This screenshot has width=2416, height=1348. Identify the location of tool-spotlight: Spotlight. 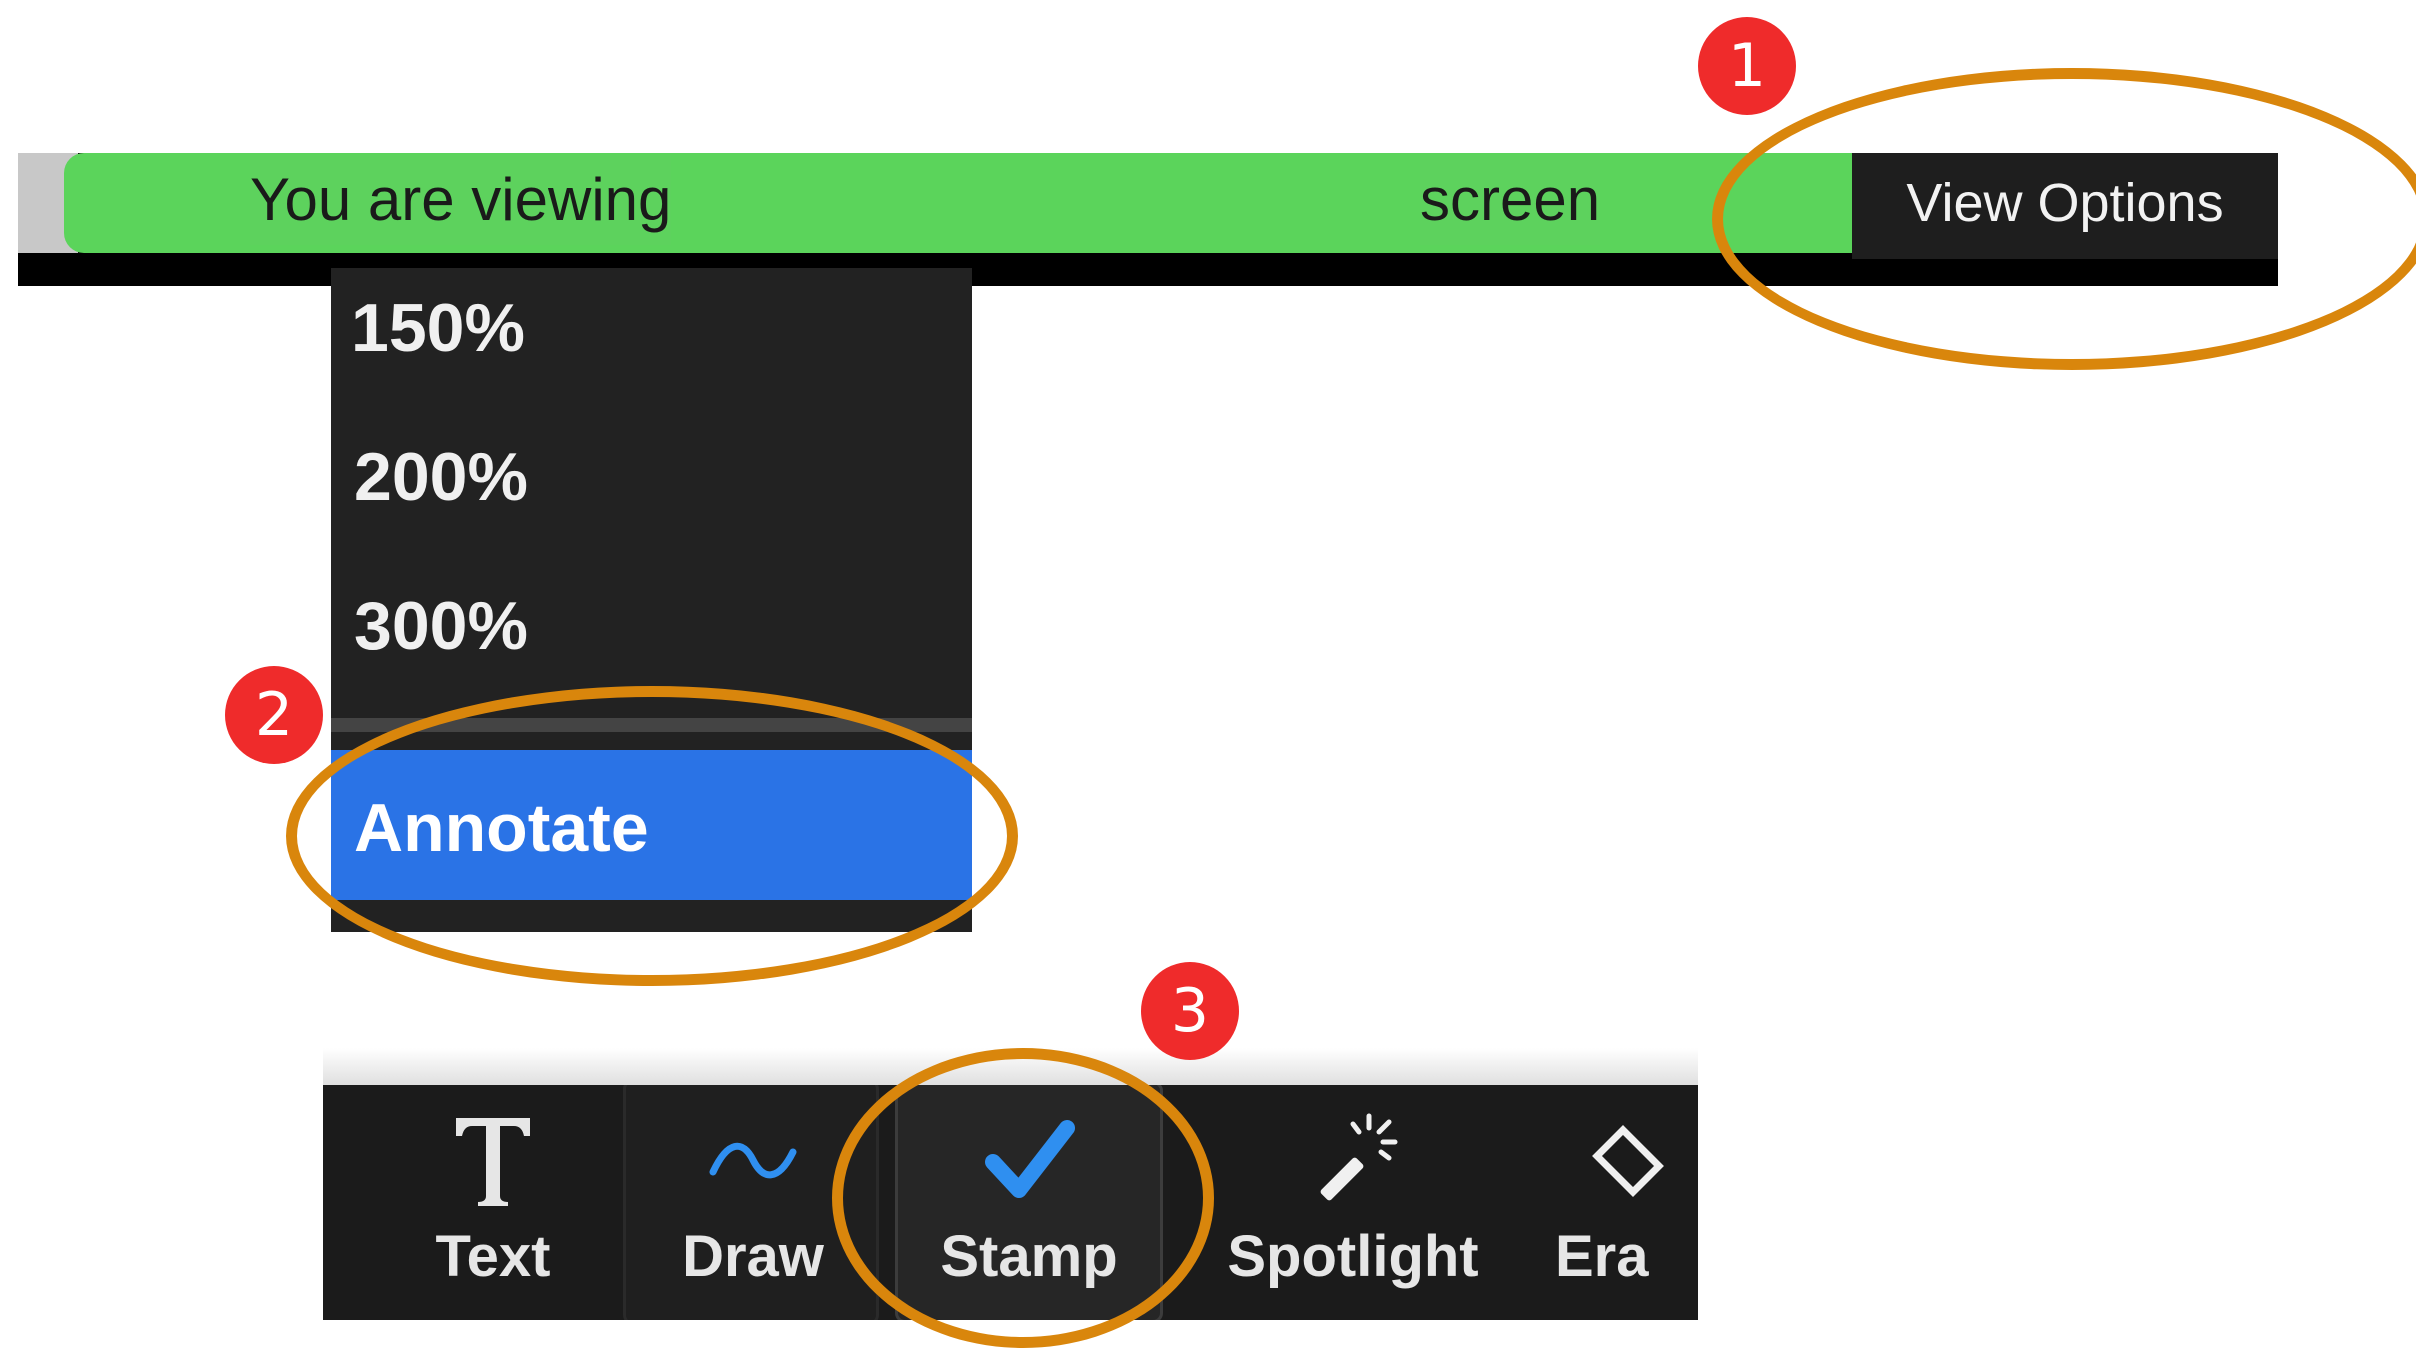
(1353, 1202).